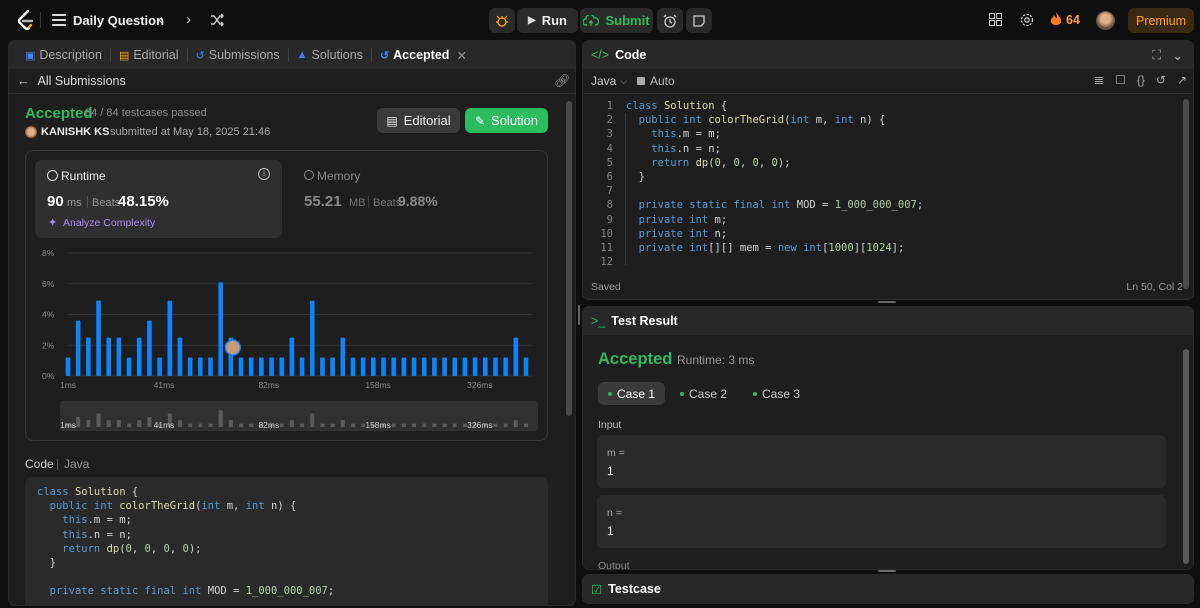 The width and height of the screenshot is (1200, 608). What do you see at coordinates (288, 55) in the screenshot?
I see `tab-separator` at bounding box center [288, 55].